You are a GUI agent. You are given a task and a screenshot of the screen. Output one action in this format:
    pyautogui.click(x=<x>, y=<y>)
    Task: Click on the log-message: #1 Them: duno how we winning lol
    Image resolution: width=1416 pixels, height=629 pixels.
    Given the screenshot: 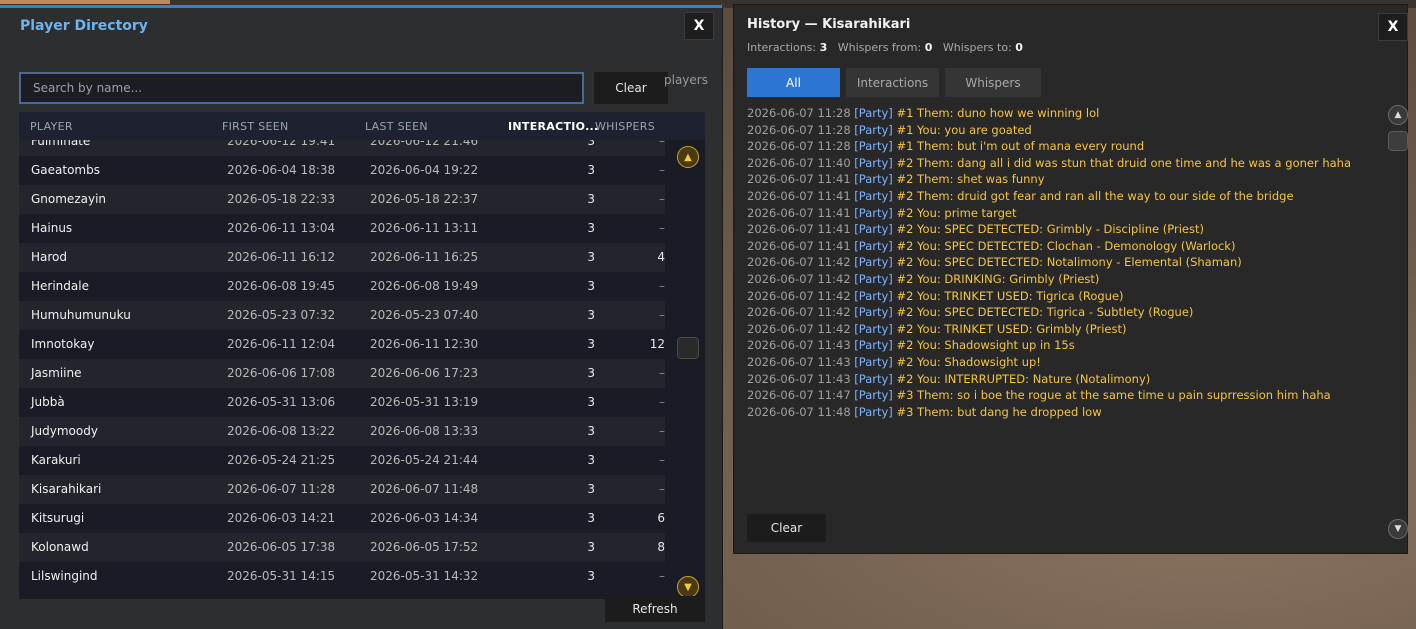 What is the action you would take?
    pyautogui.click(x=998, y=113)
    